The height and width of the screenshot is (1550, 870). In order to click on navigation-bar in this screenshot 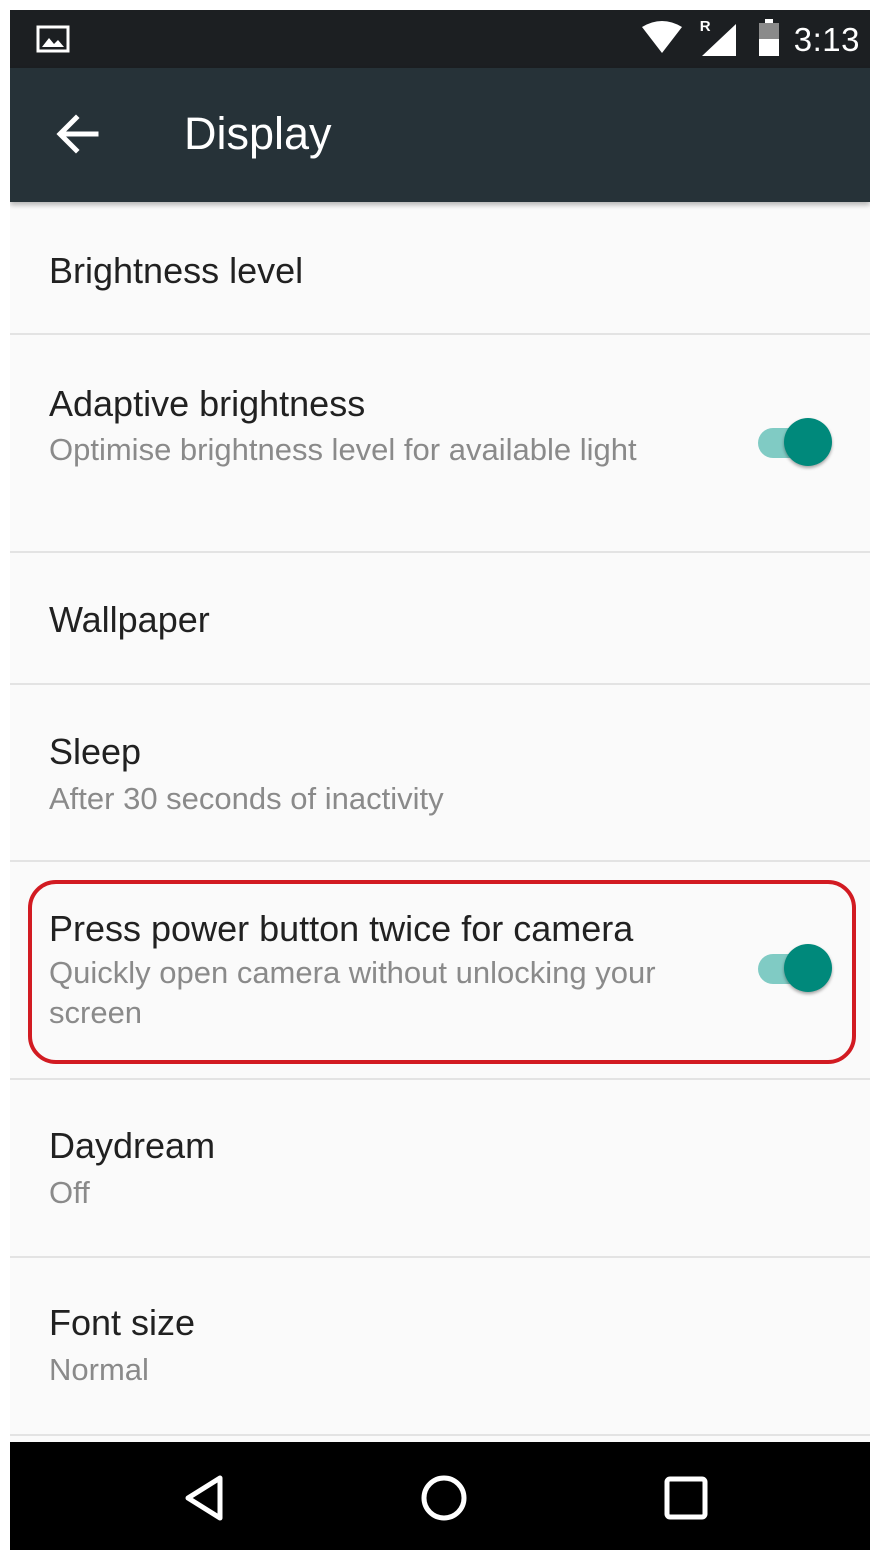, I will do `click(440, 1496)`.